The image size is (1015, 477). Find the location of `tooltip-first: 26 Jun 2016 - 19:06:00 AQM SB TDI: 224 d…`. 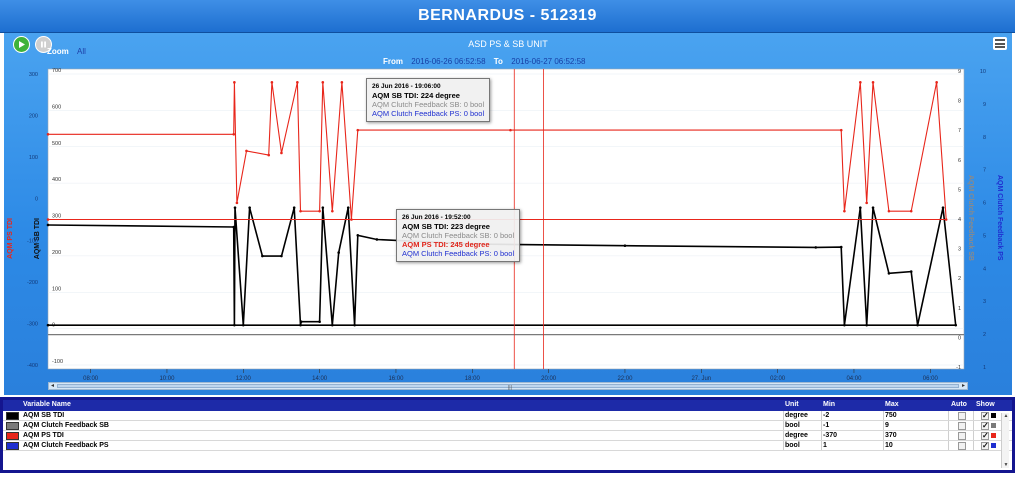

tooltip-first: 26 Jun 2016 - 19:06:00 AQM SB TDI: 224 d… is located at coordinates (428, 100).